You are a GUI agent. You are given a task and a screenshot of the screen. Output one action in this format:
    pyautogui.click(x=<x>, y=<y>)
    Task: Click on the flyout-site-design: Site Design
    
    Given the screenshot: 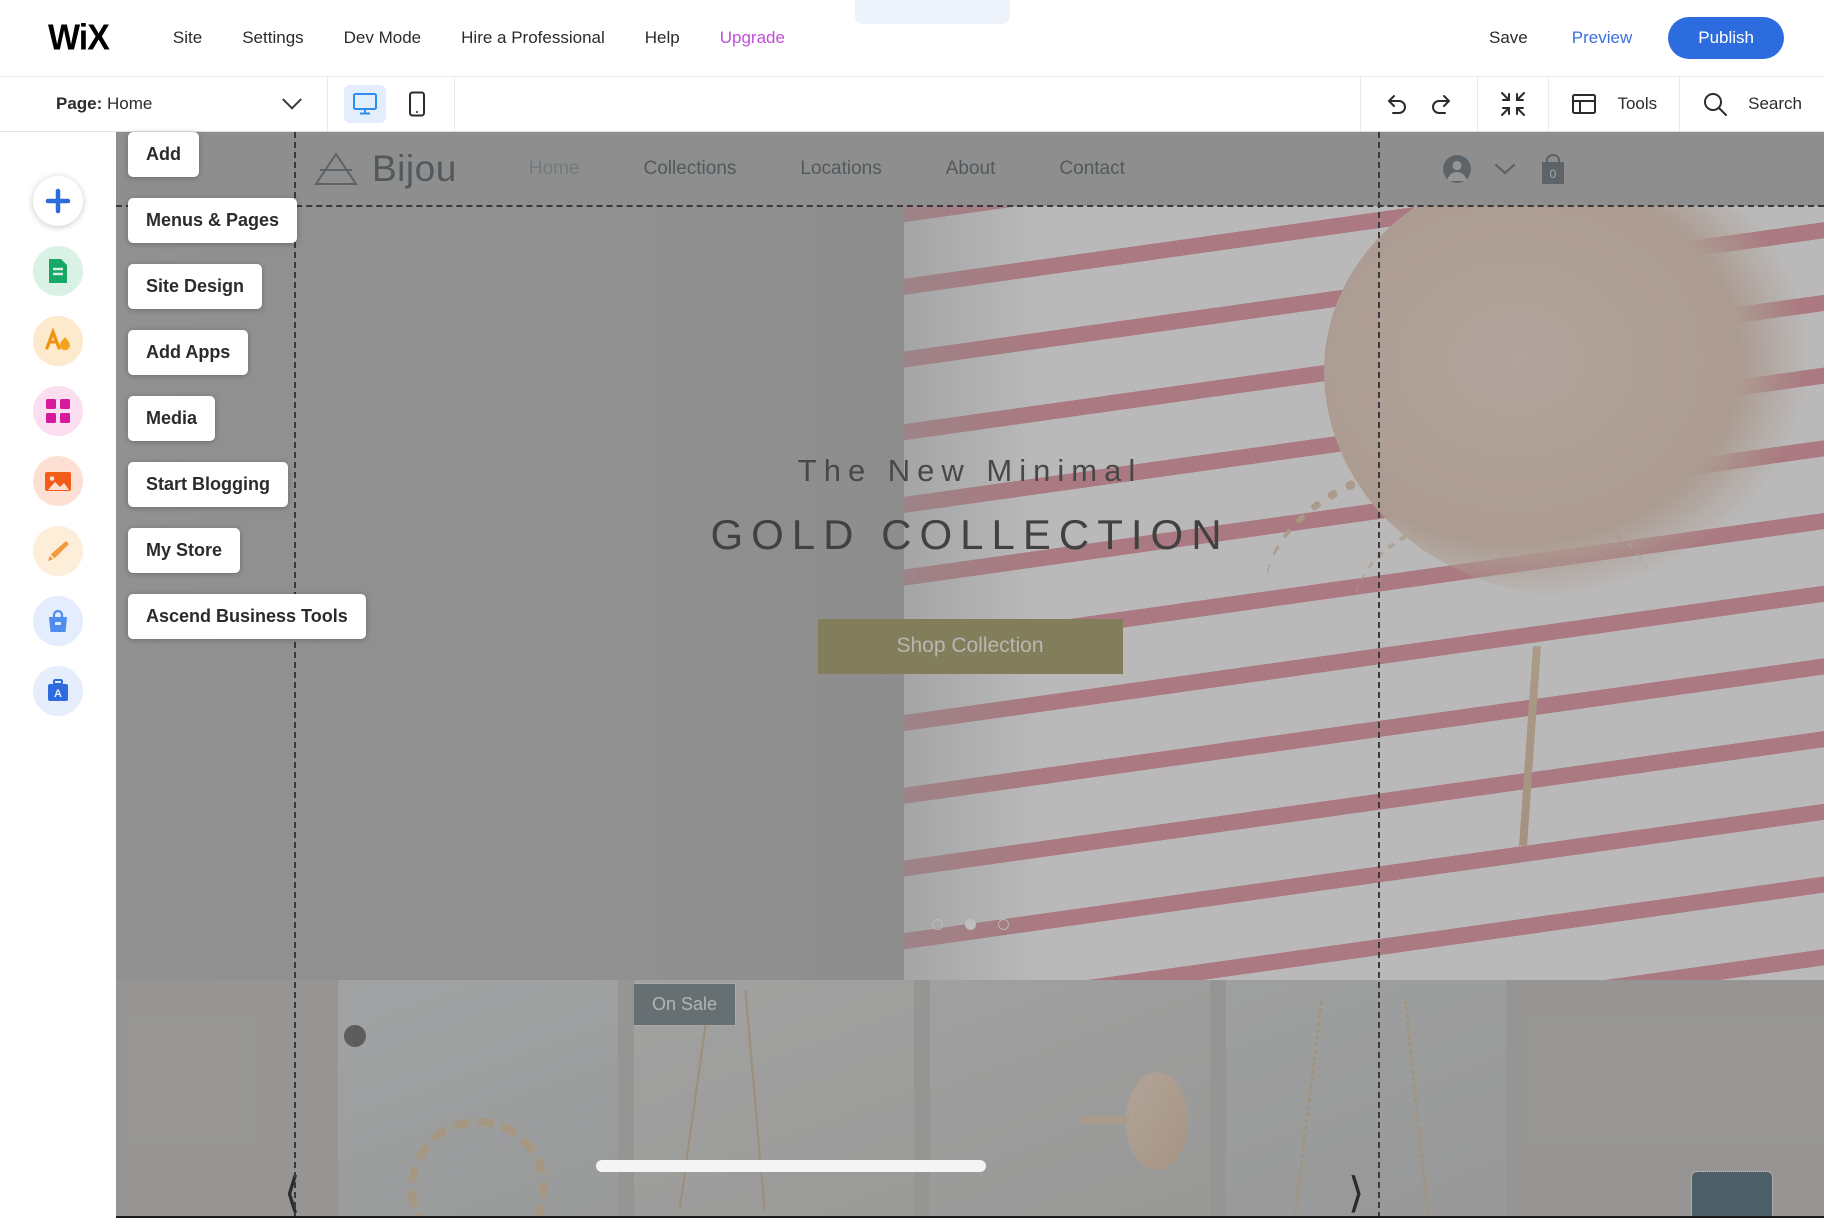 What is the action you would take?
    pyautogui.click(x=195, y=286)
    